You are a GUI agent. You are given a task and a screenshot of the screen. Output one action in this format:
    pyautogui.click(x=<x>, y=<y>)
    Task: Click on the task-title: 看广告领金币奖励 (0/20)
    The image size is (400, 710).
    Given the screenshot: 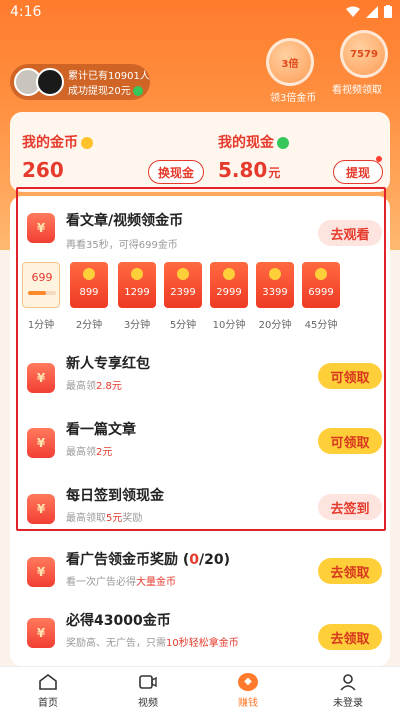 What is the action you would take?
    pyautogui.click(x=148, y=560)
    